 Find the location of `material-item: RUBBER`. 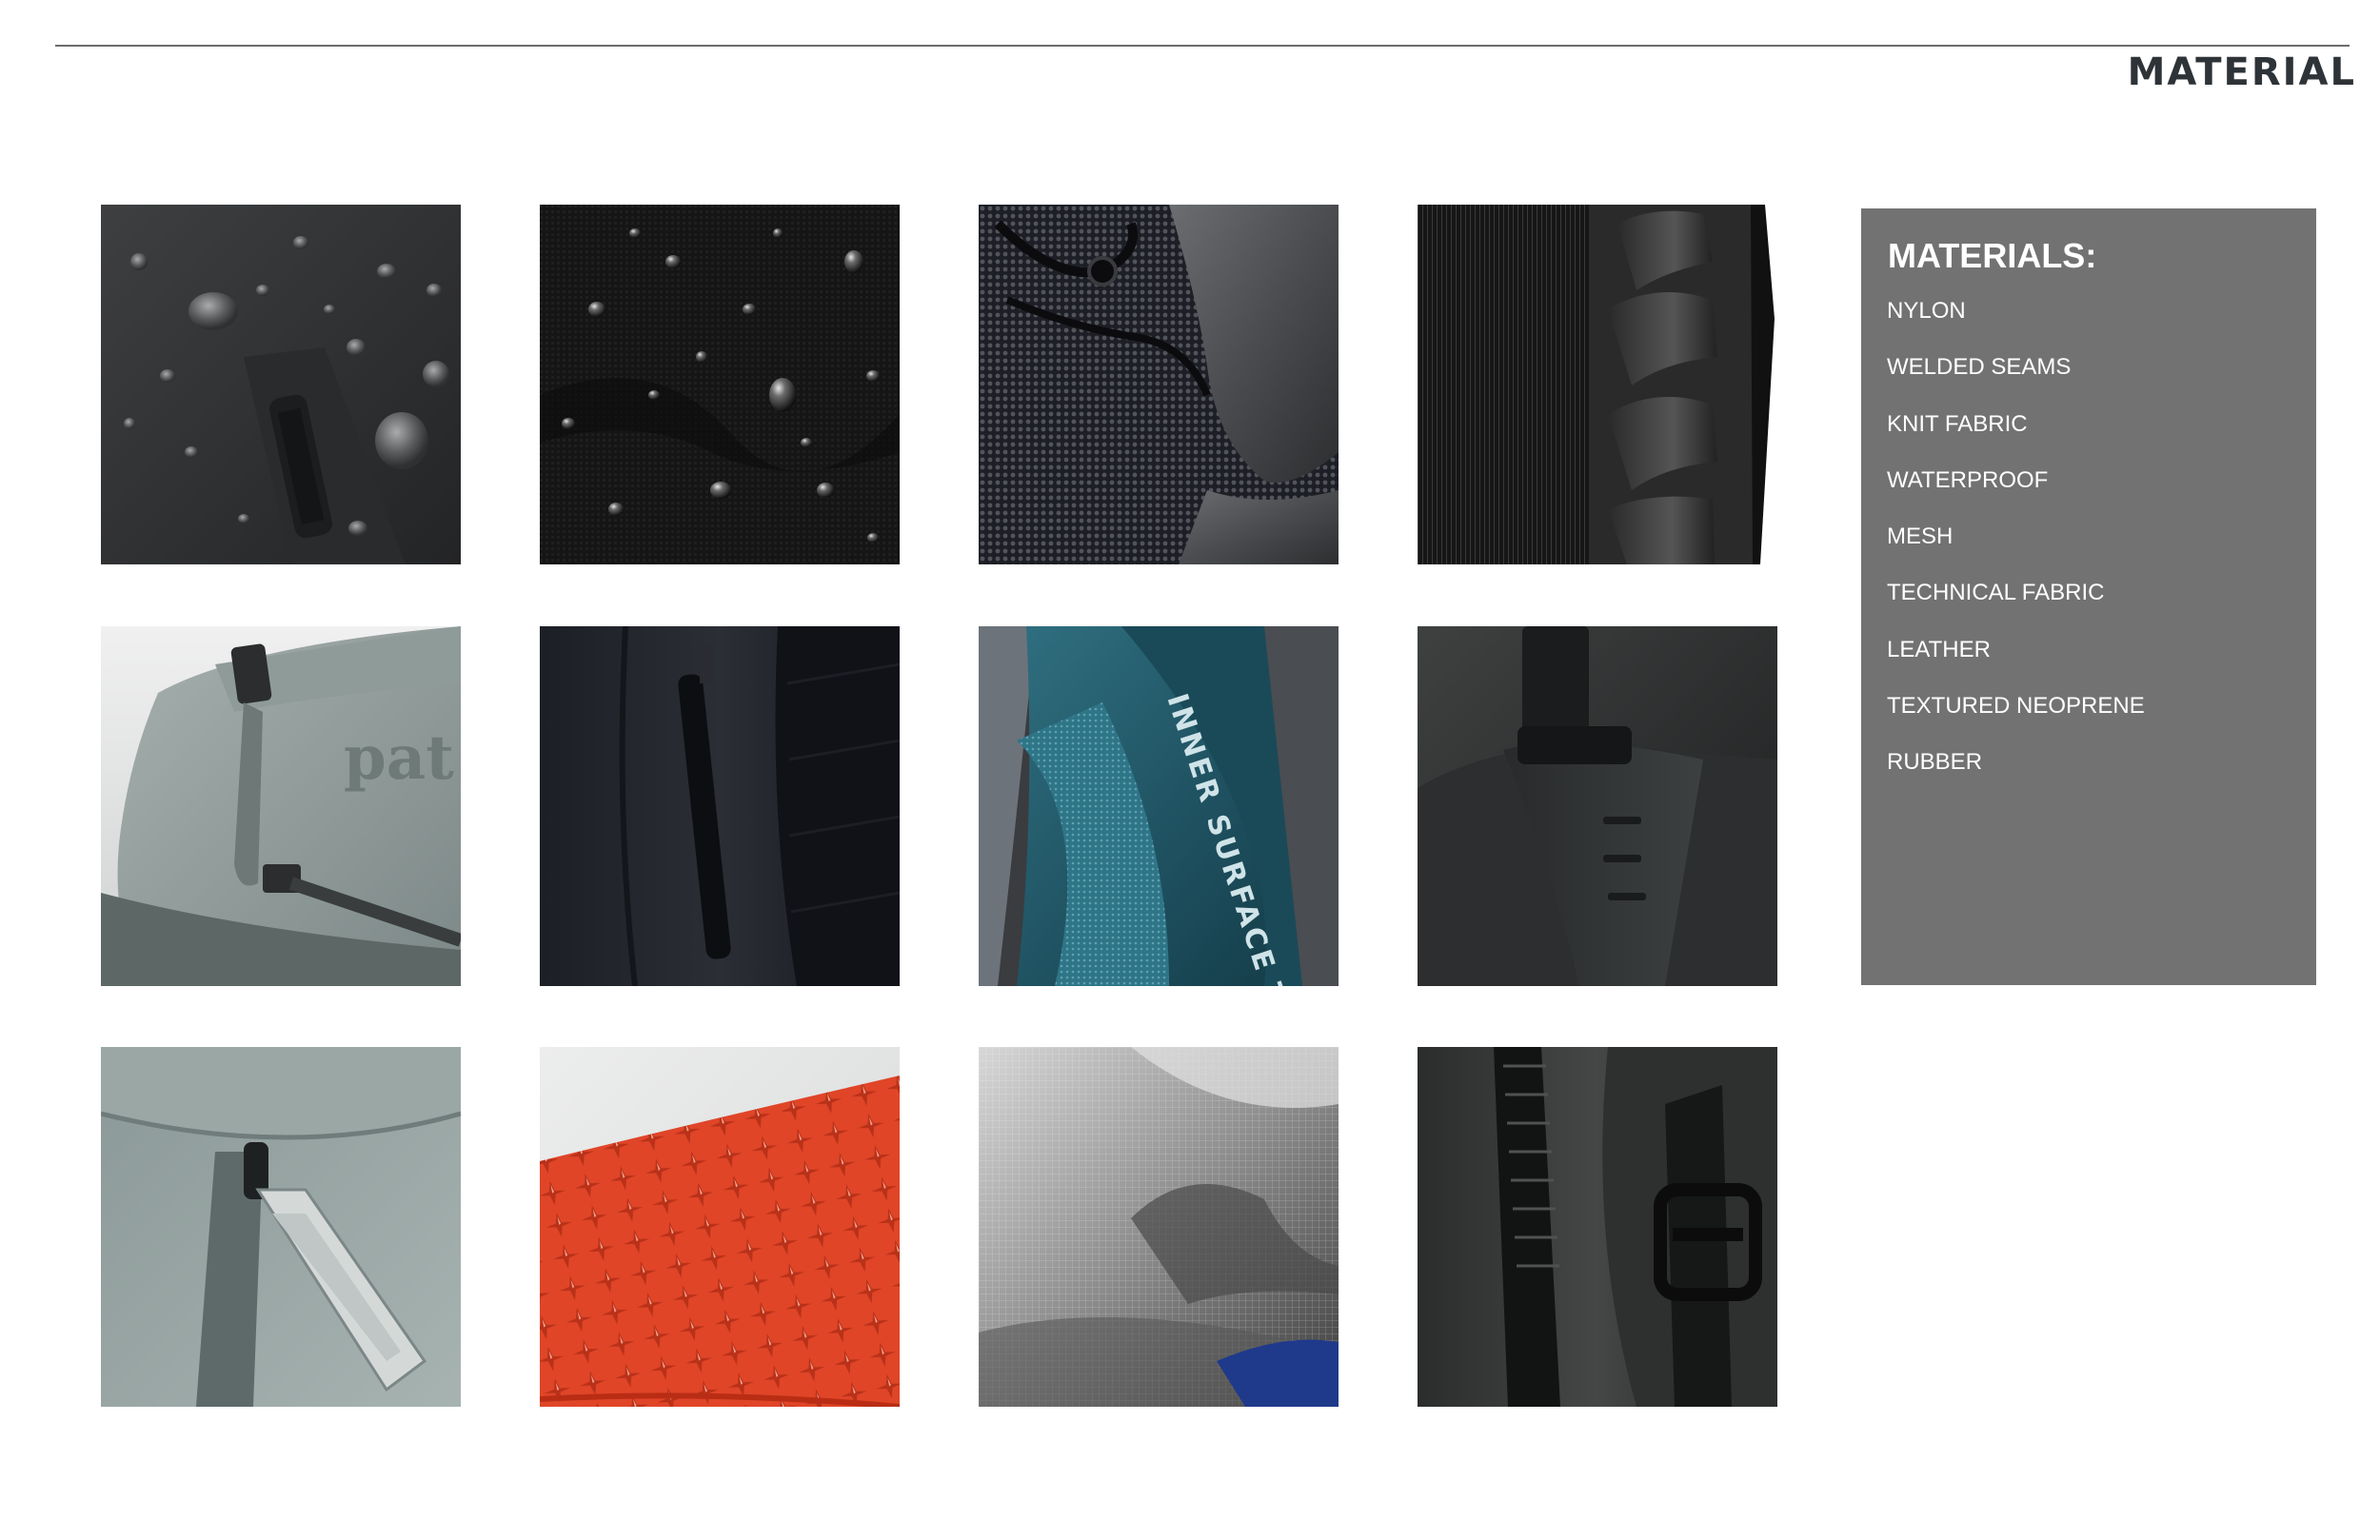

material-item: RUBBER is located at coordinates (1935, 762).